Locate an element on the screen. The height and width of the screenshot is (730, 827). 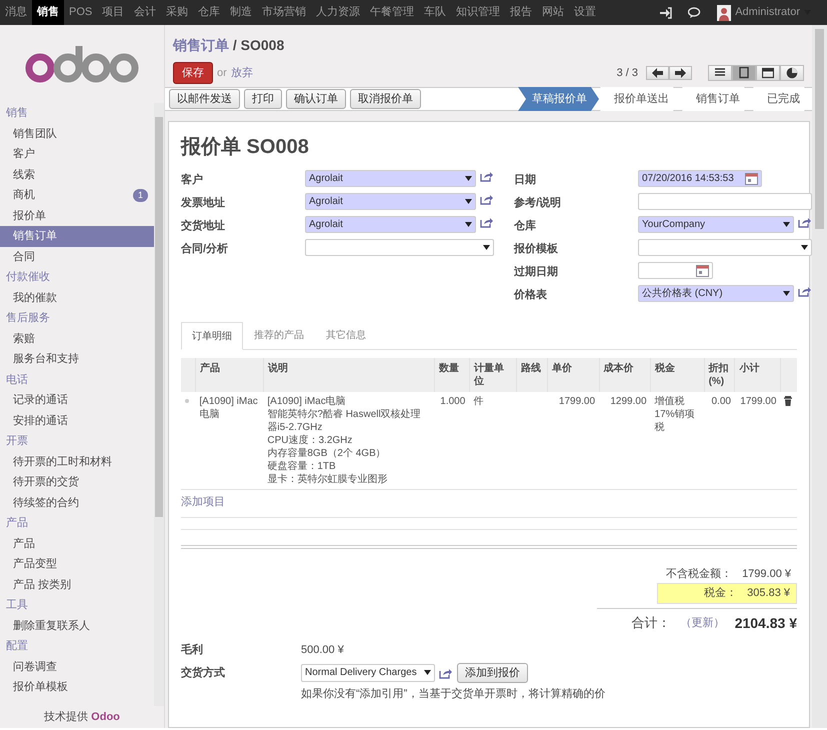
pager-text: 3 / 3 is located at coordinates (627, 73).